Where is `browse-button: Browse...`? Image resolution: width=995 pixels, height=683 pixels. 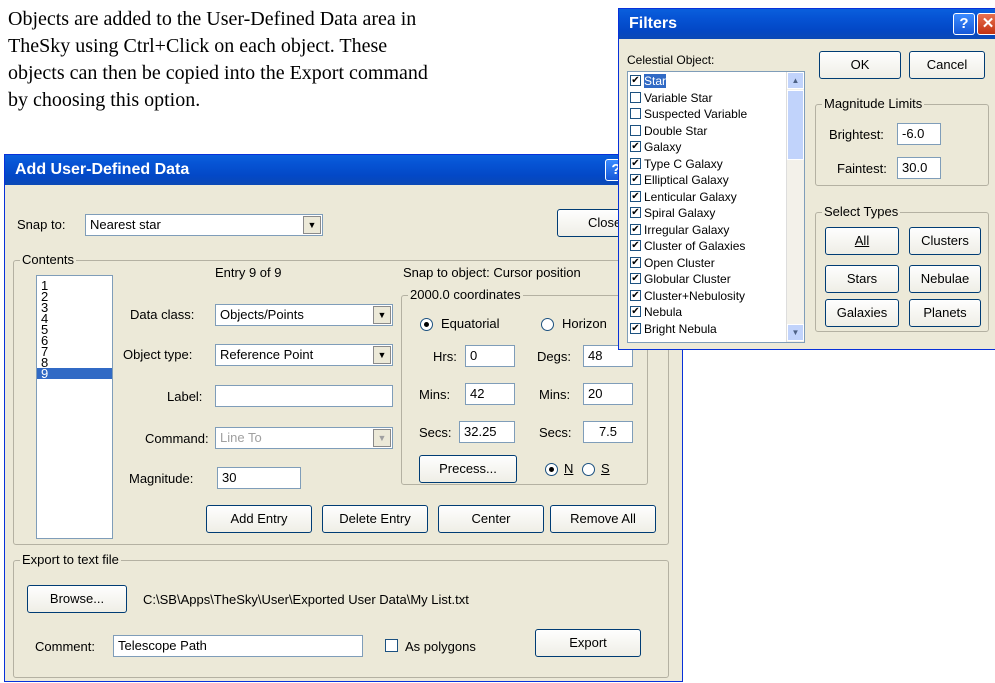 browse-button: Browse... is located at coordinates (77, 599).